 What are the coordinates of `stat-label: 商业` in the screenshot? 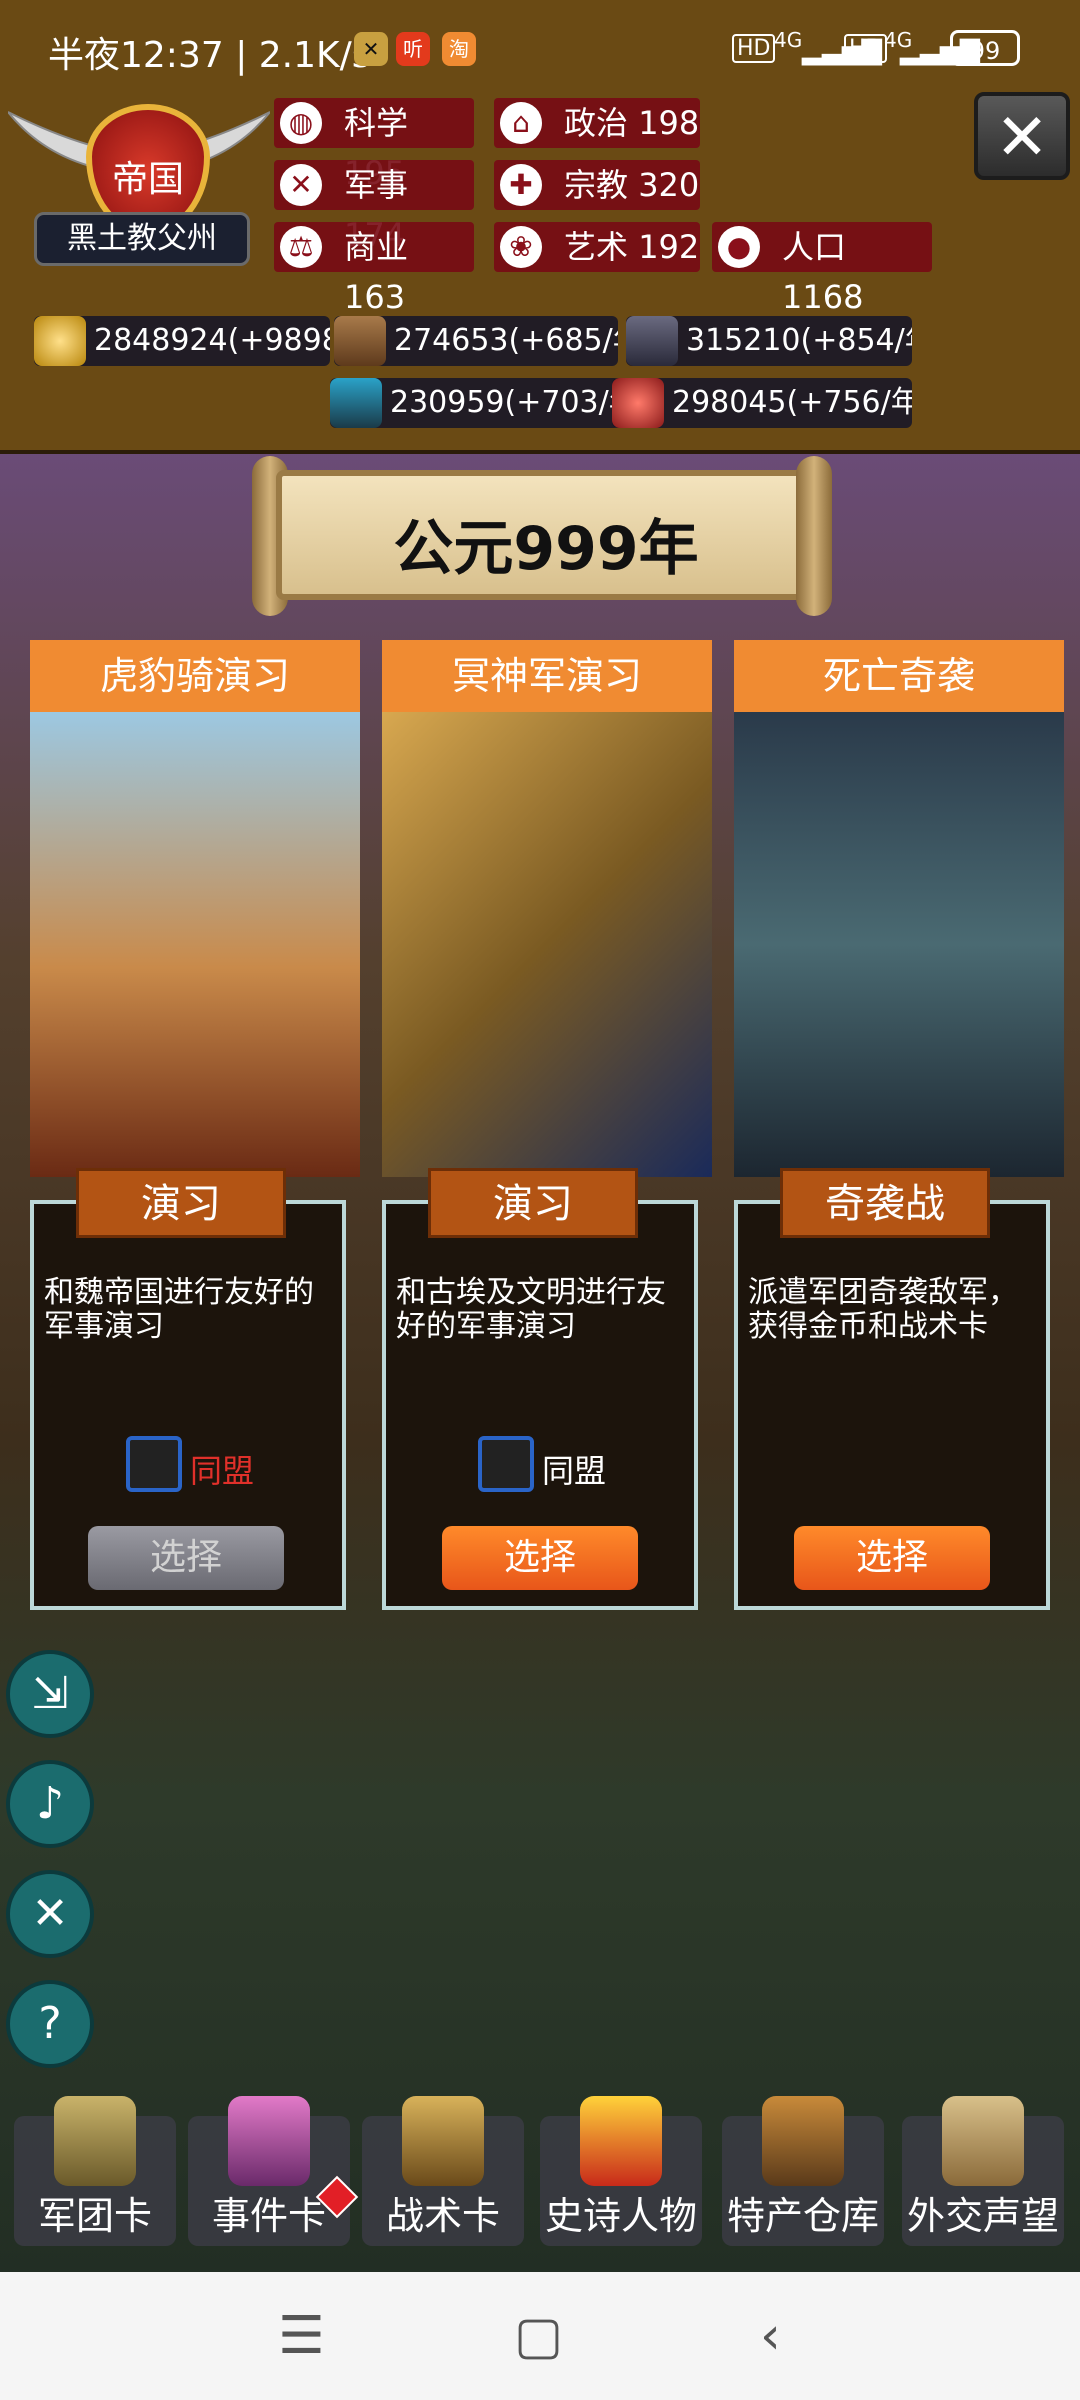 It's located at (376, 247).